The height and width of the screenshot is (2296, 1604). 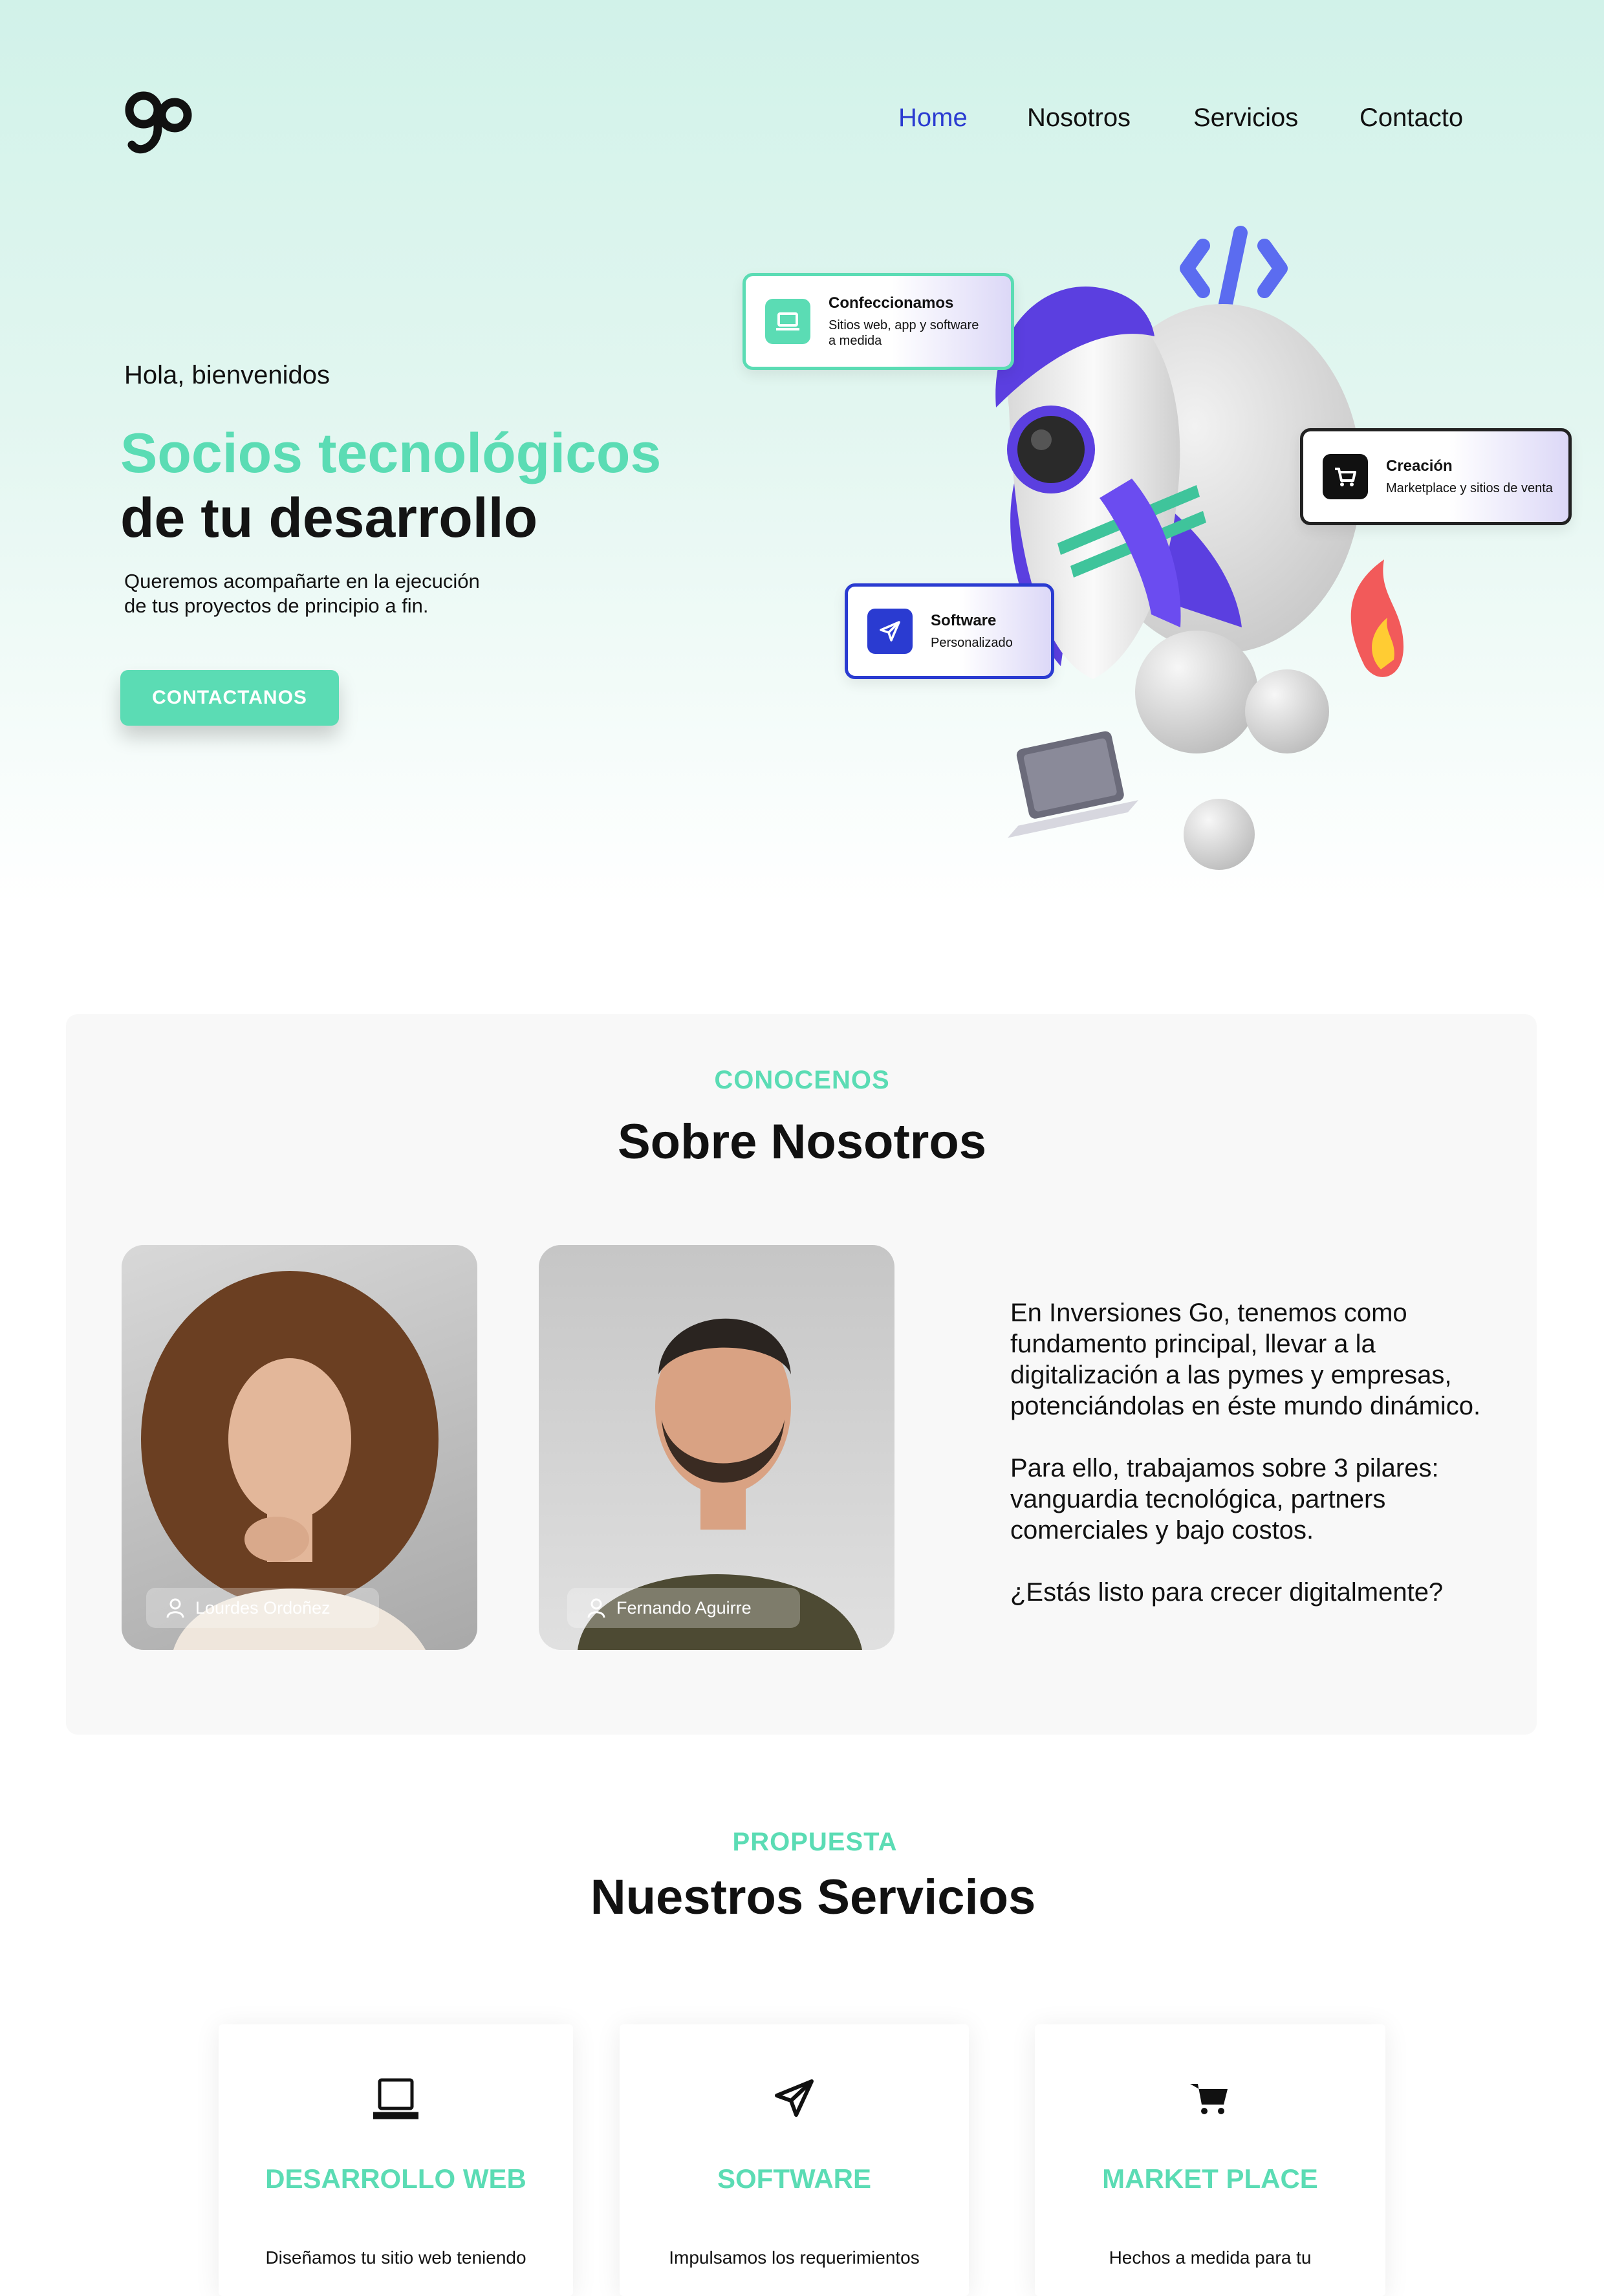 I want to click on services-eyebrow: PROPUESTA, so click(x=815, y=1842).